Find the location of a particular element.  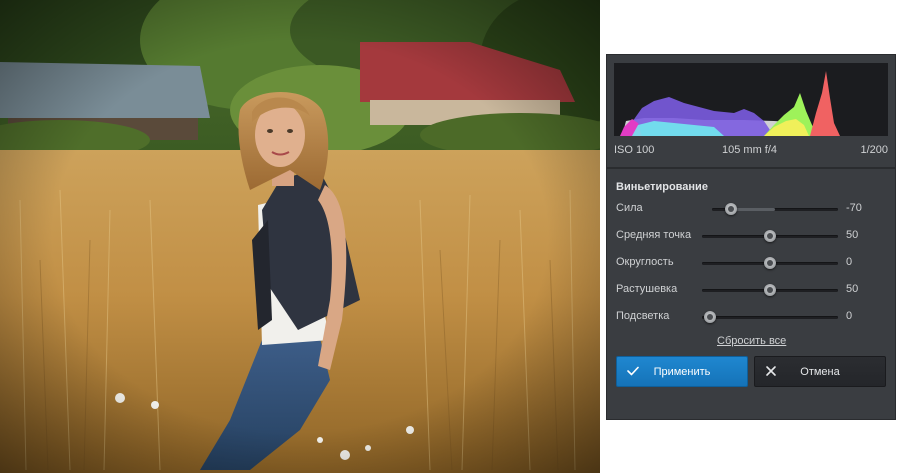

slider-row-highlight: Подсветка 0 is located at coordinates (751, 317).